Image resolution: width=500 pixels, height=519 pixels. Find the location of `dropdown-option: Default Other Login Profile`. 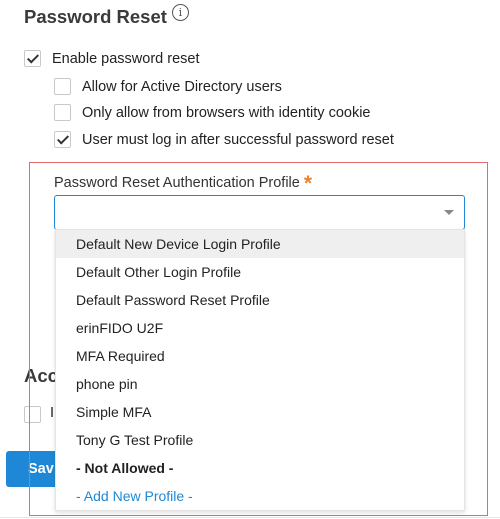

dropdown-option: Default Other Login Profile is located at coordinates (260, 272).